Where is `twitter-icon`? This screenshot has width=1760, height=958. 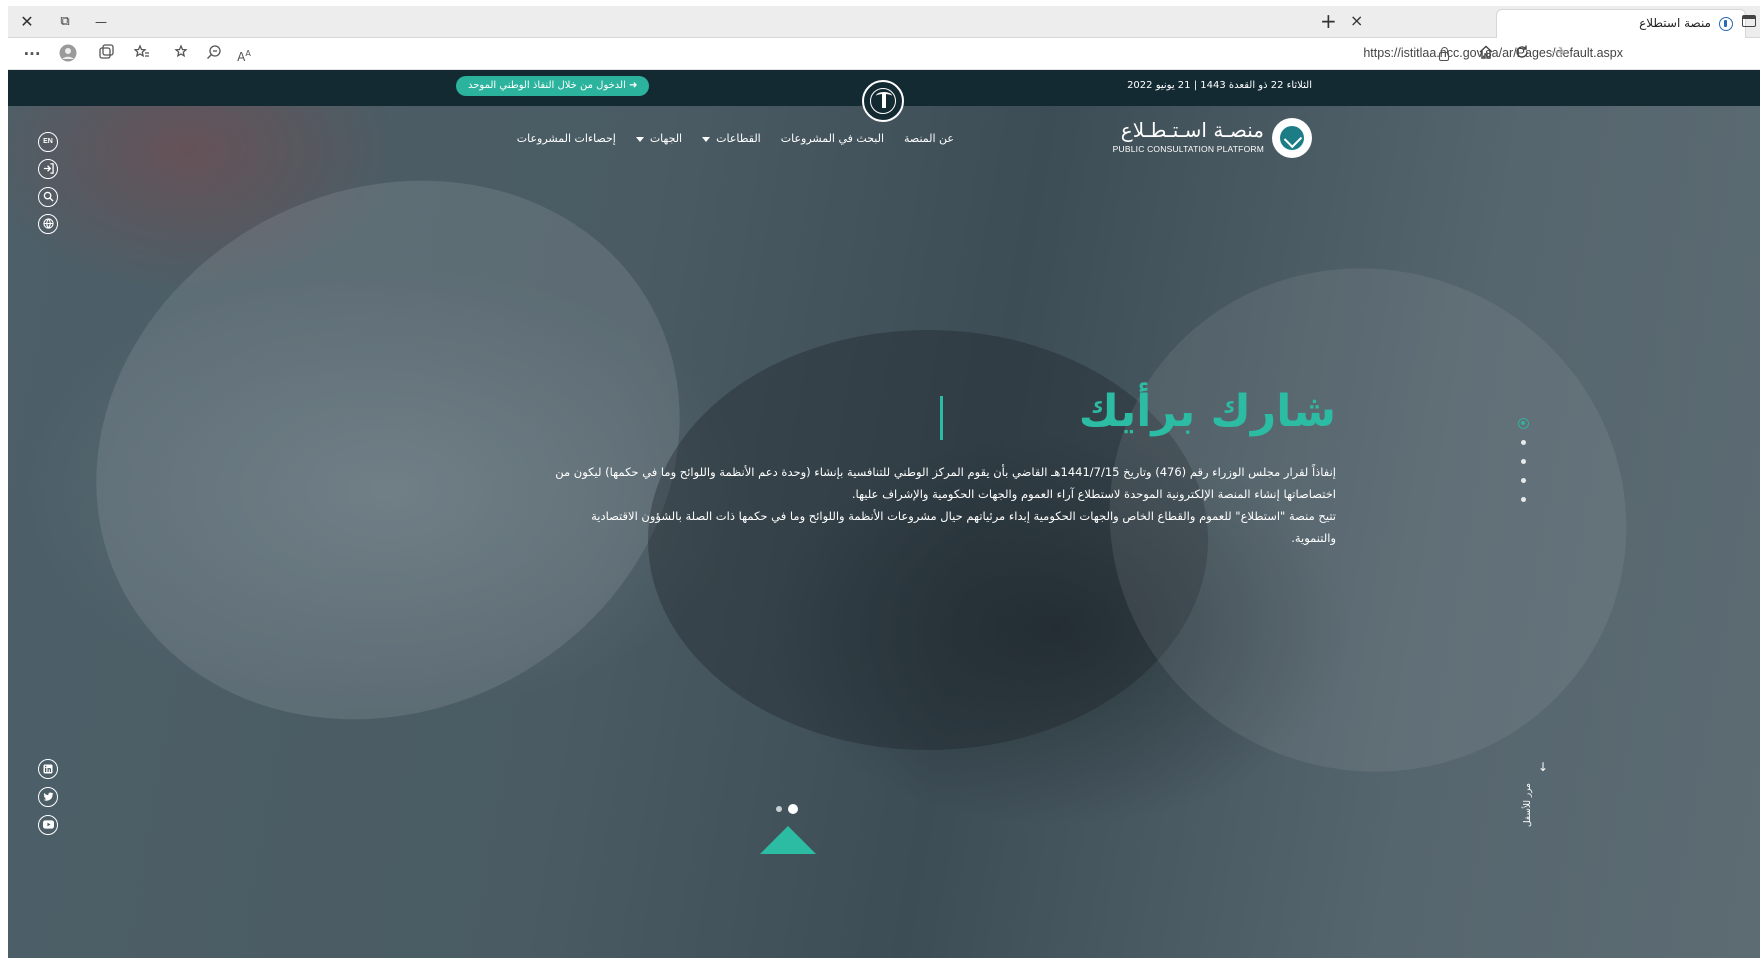
twitter-icon is located at coordinates (48, 797).